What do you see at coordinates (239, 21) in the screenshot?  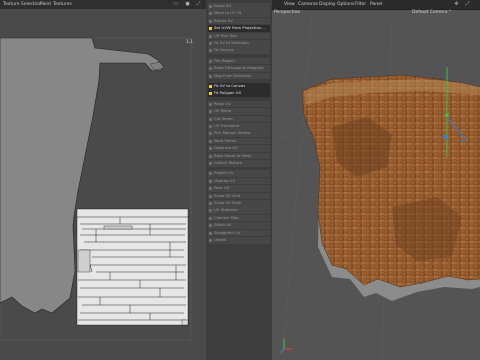 I see `command-item: Rotate UV` at bounding box center [239, 21].